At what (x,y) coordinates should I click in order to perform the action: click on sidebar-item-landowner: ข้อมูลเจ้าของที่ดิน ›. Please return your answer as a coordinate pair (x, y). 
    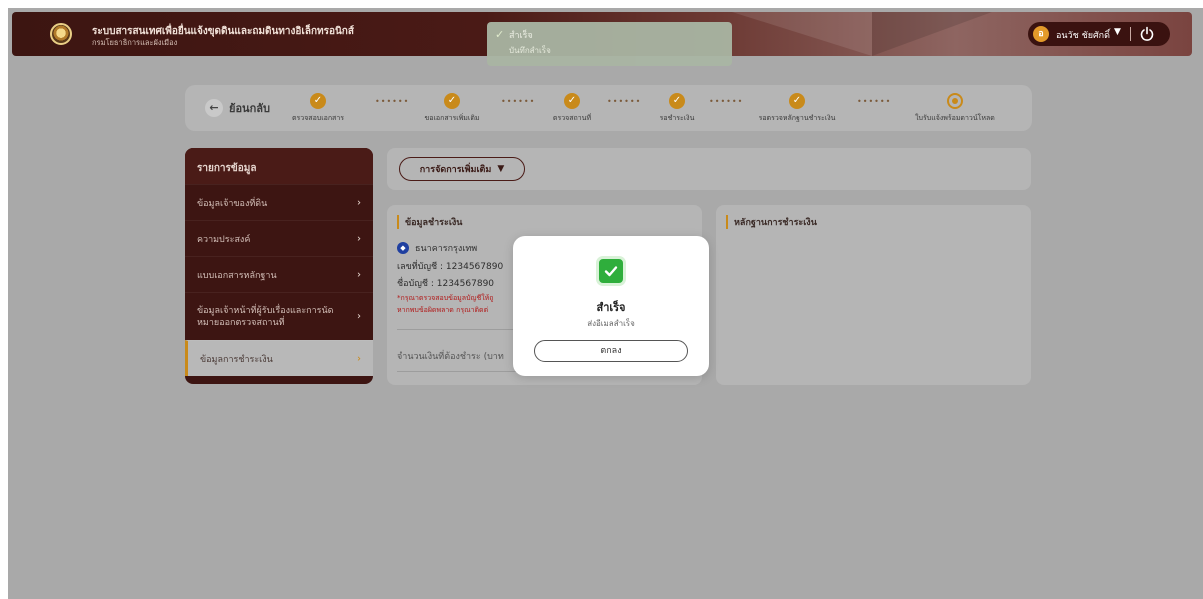
    Looking at the image, I should click on (279, 202).